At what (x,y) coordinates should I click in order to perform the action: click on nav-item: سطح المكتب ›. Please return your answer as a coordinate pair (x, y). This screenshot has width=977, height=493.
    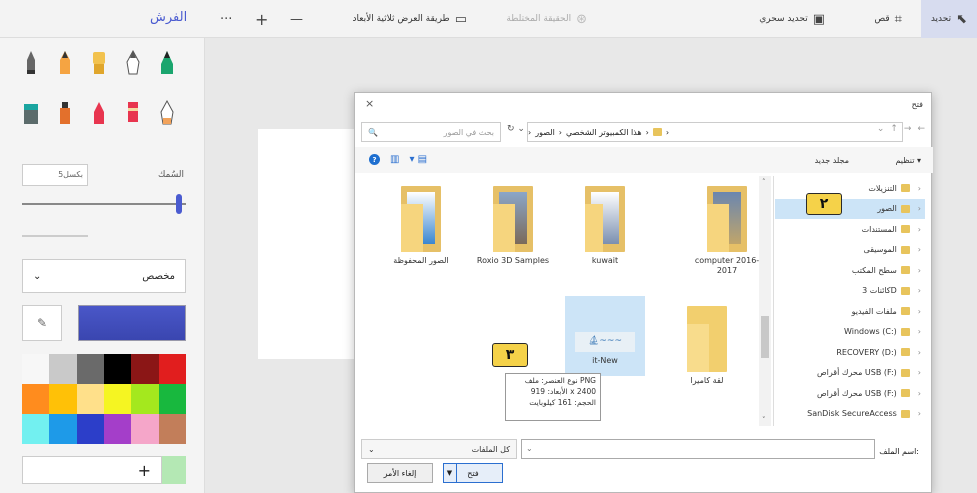
    Looking at the image, I should click on (850, 270).